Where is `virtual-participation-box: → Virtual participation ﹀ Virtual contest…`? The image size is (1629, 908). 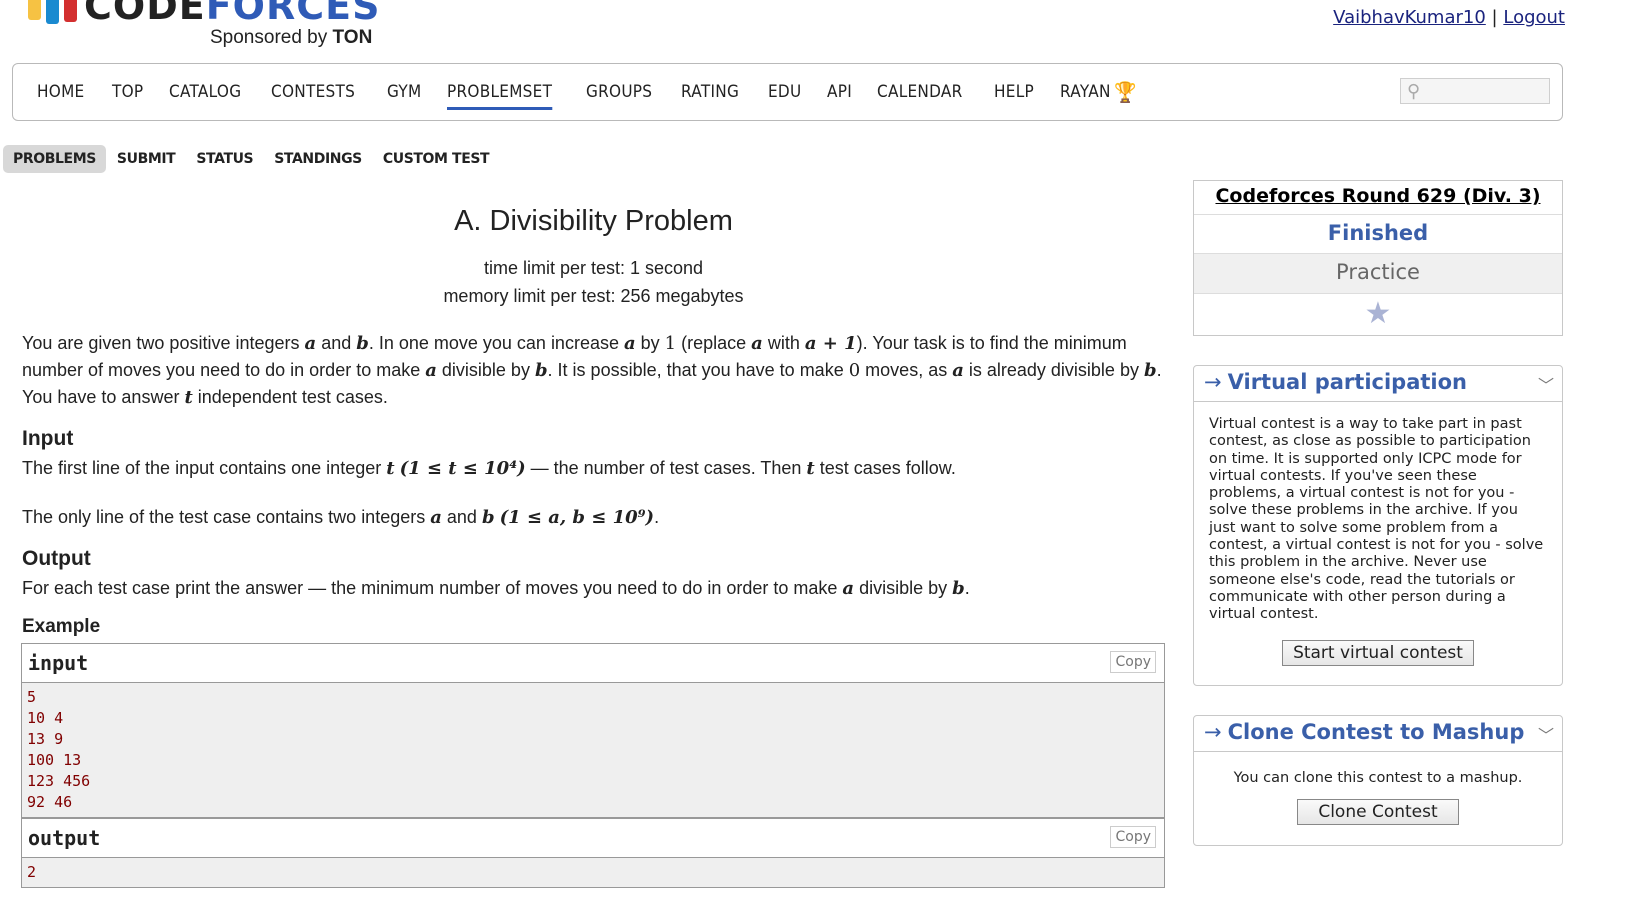
virtual-participation-box: → Virtual participation ﹀ Virtual contest… is located at coordinates (1378, 525).